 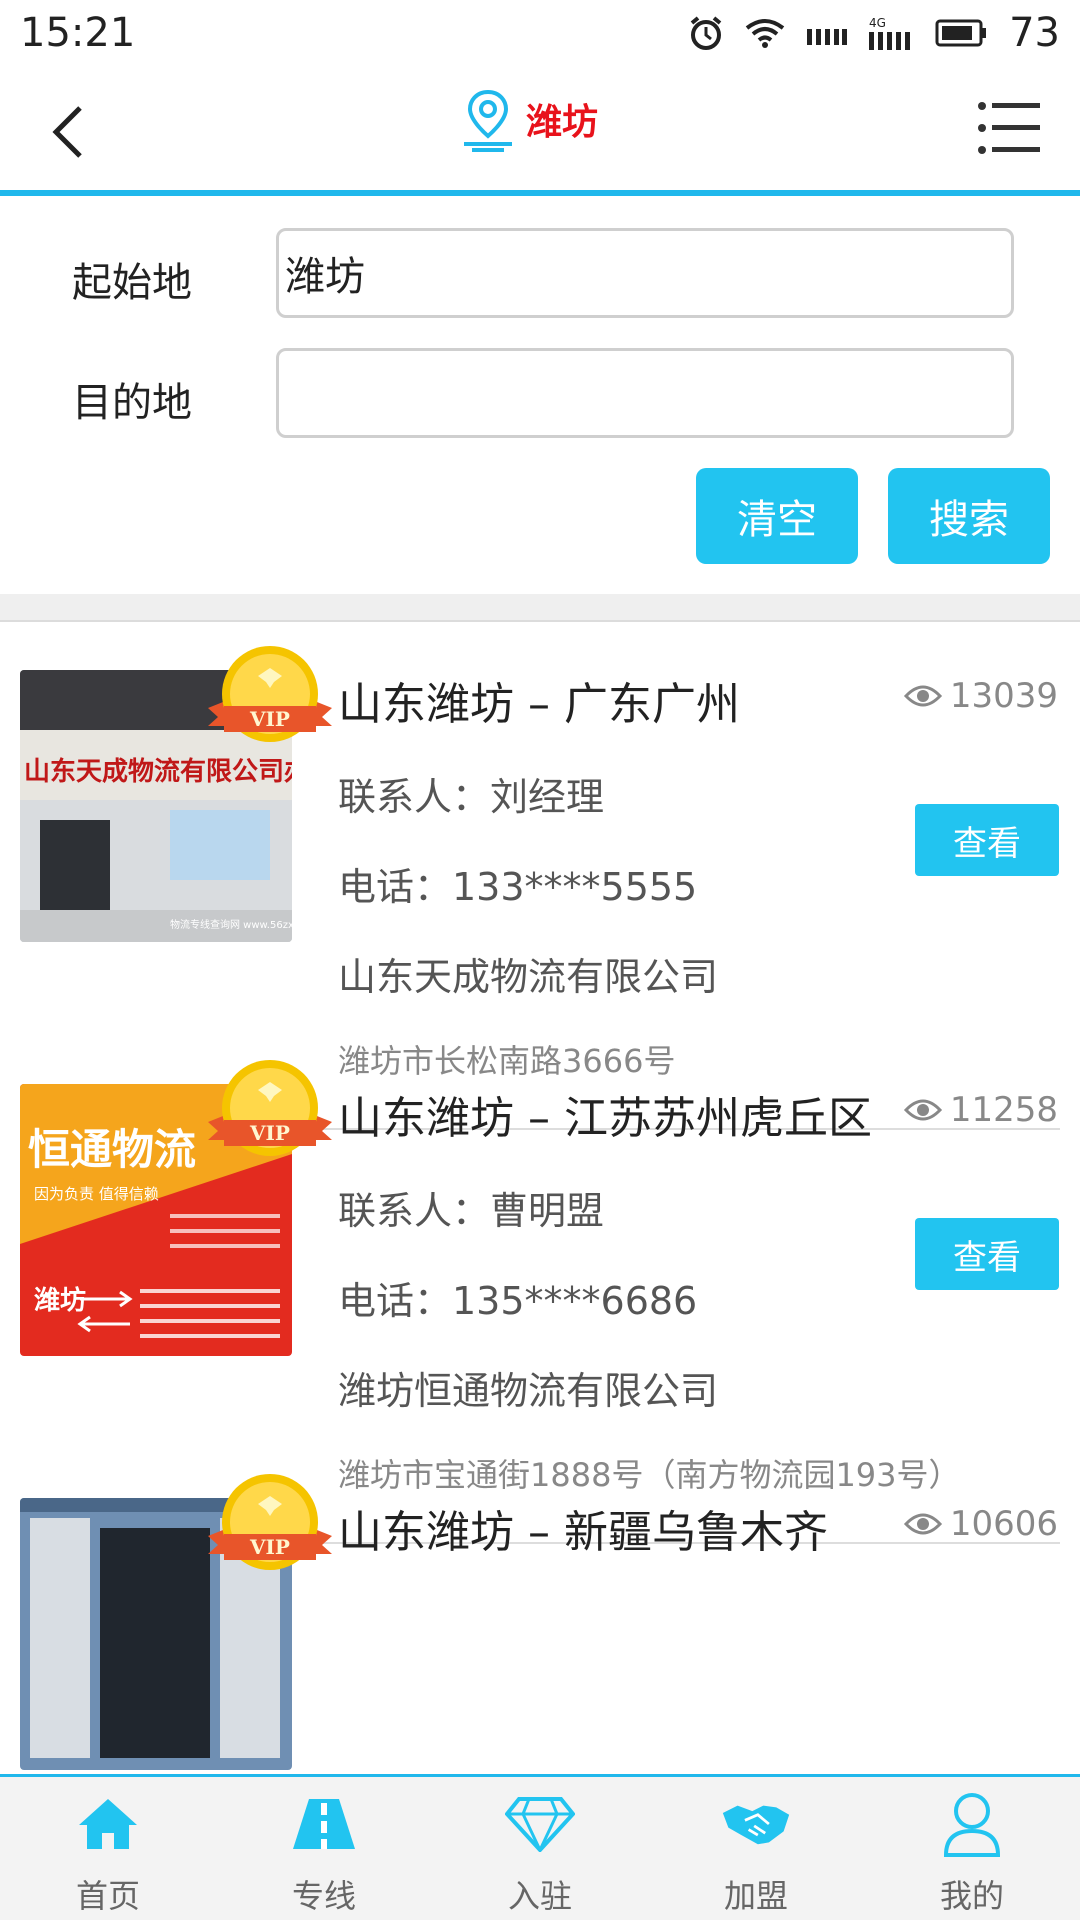 What do you see at coordinates (488, 120) in the screenshot?
I see `location-pin-icon` at bounding box center [488, 120].